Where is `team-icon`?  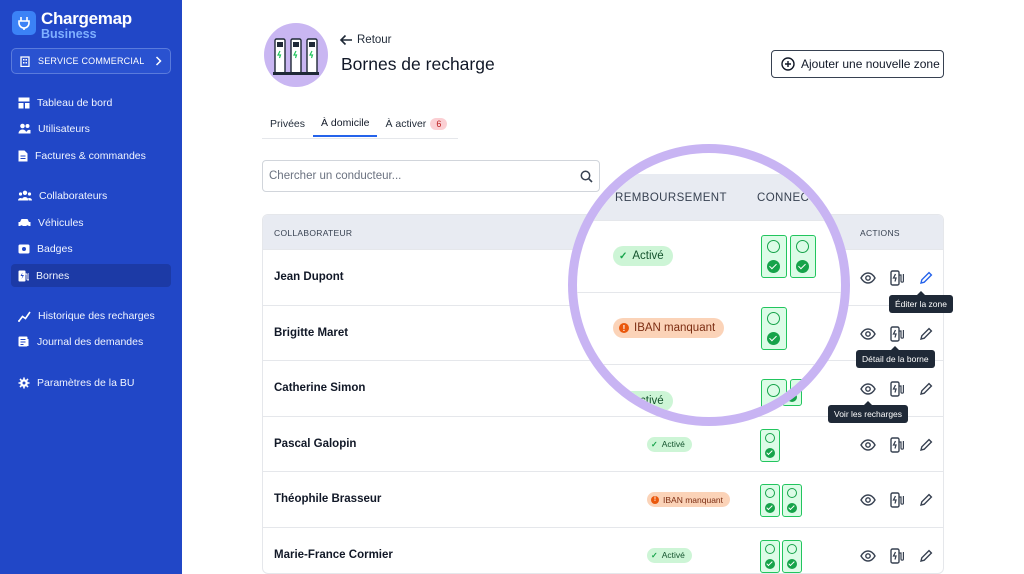 team-icon is located at coordinates (25, 195).